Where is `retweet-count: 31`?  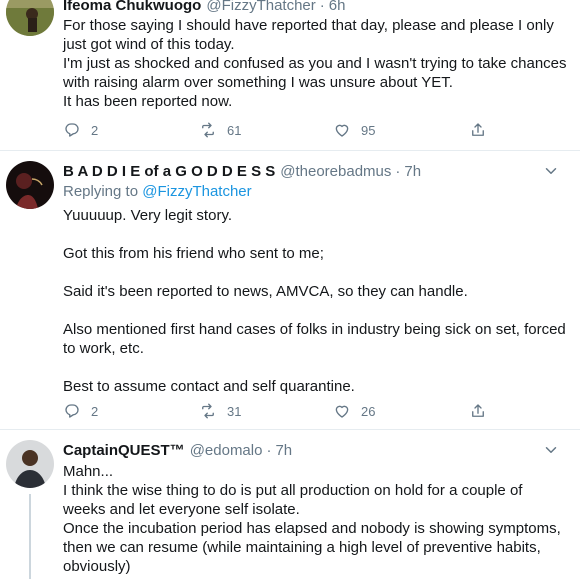
retweet-count: 31 is located at coordinates (234, 411).